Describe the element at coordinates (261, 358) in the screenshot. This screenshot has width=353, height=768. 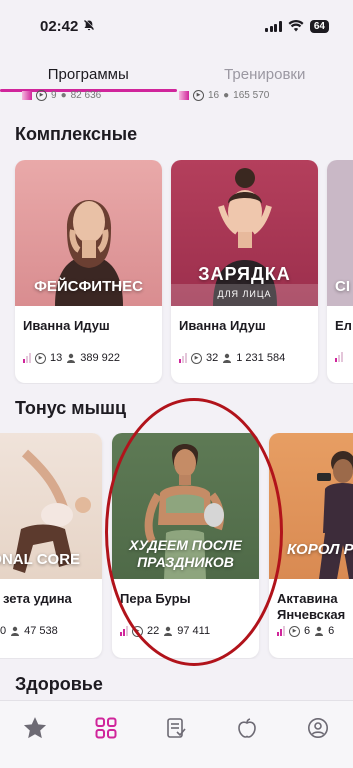
I see `user-count: 1 231 584` at that location.